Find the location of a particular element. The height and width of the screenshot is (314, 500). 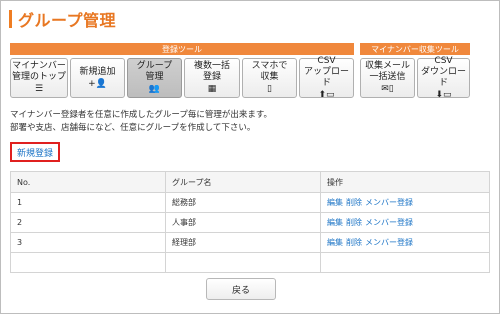

add-new-label: 新規追加 is located at coordinates (97, 71).